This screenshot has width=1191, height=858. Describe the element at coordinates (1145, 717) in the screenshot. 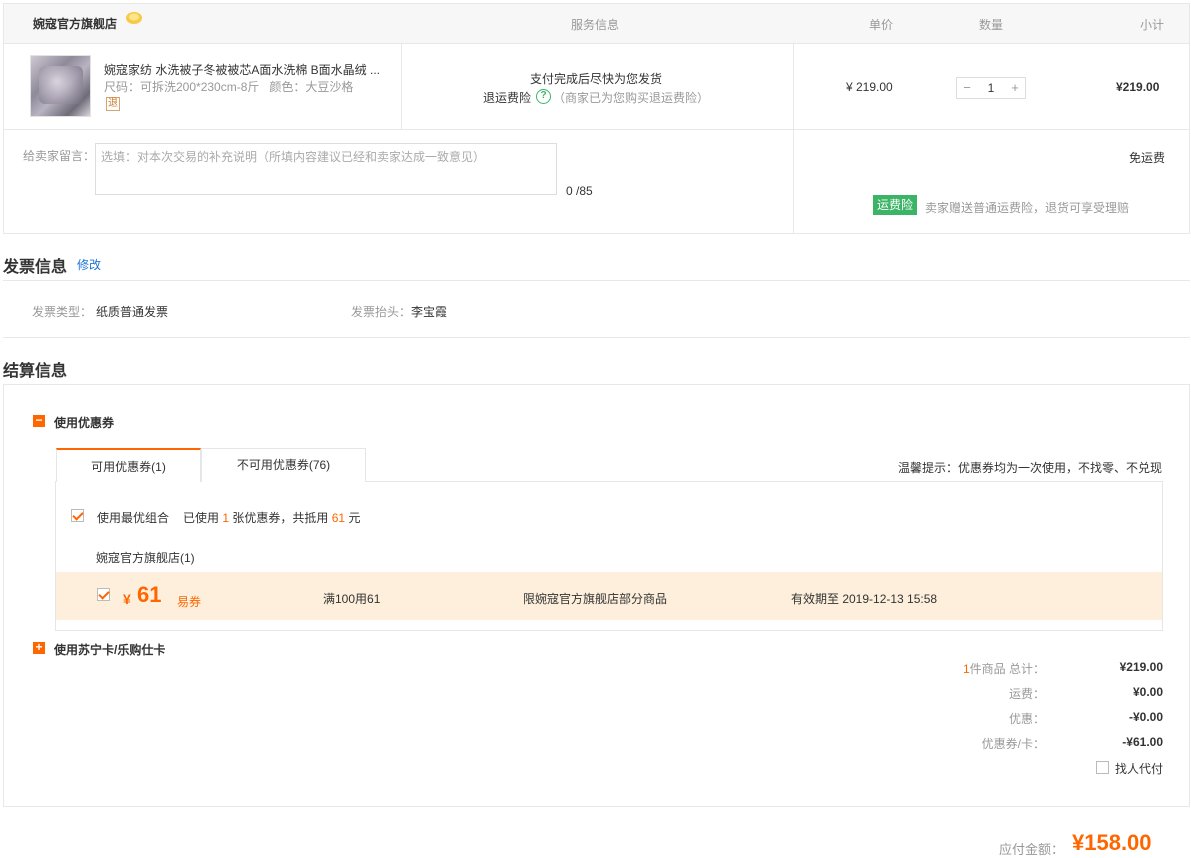

I see `summary-discount: -¥0.00` at that location.